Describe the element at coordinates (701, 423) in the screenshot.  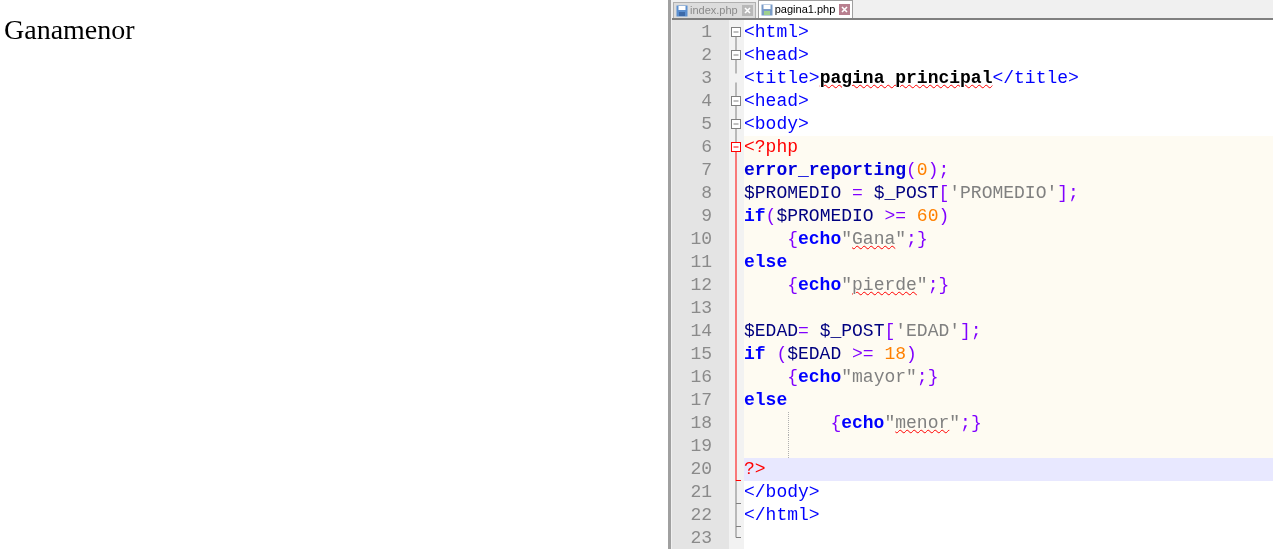
I see `line-number: 18` at that location.